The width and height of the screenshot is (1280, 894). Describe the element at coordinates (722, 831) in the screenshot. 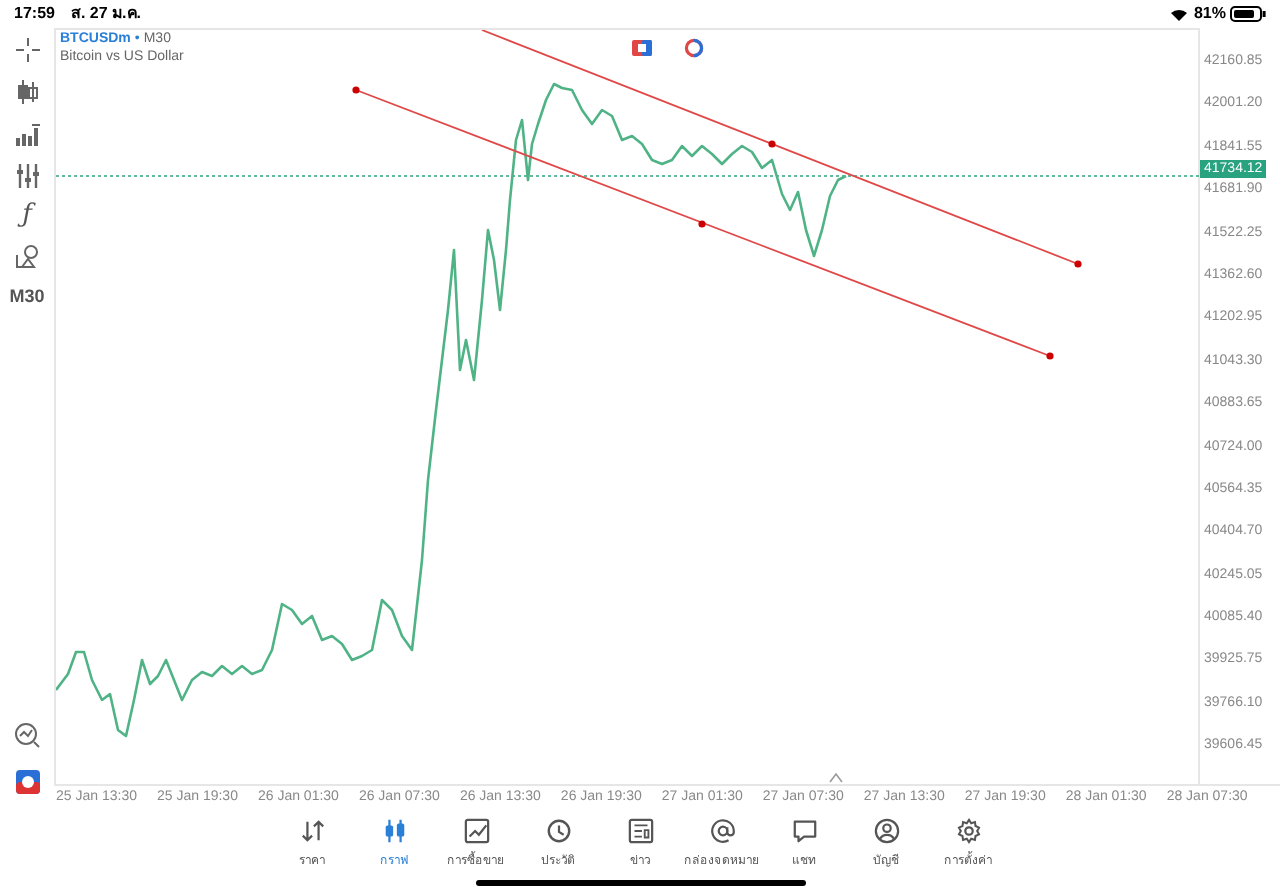

I see `at-sign-icon` at that location.